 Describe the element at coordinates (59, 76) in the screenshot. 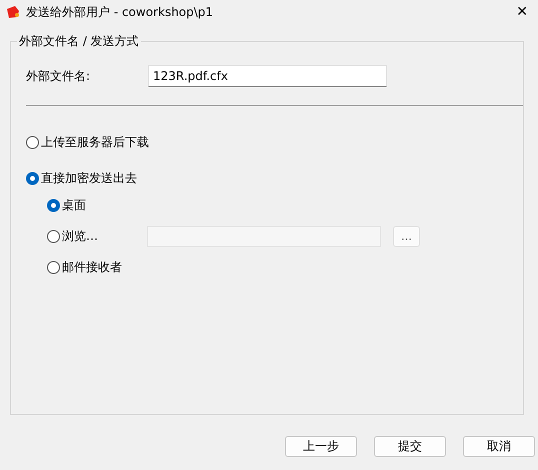

I see `field-label: 外部文件名:` at that location.